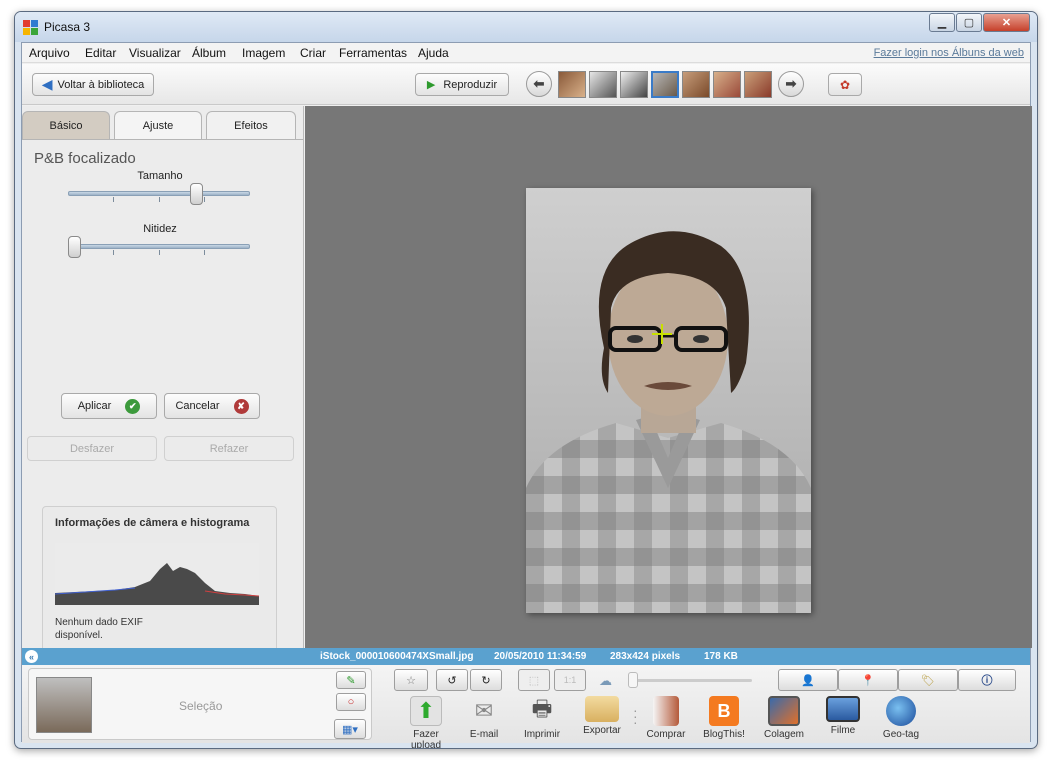  What do you see at coordinates (351, 702) in the screenshot?
I see `clear-tray-icon: ○` at bounding box center [351, 702].